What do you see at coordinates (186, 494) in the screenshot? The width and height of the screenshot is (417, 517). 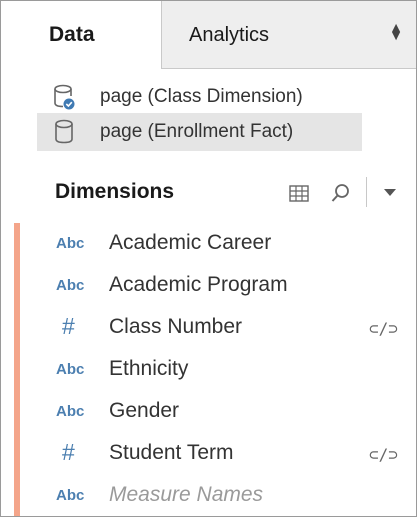 I see `field-name: Measure Names` at bounding box center [186, 494].